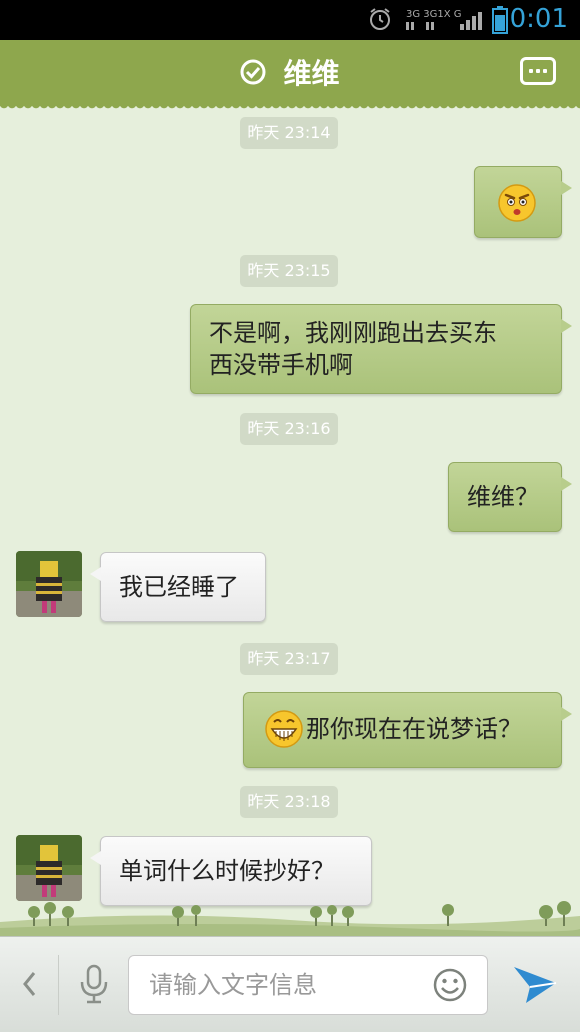  Describe the element at coordinates (450, 985) in the screenshot. I see `emoji-smiley-icon` at that location.